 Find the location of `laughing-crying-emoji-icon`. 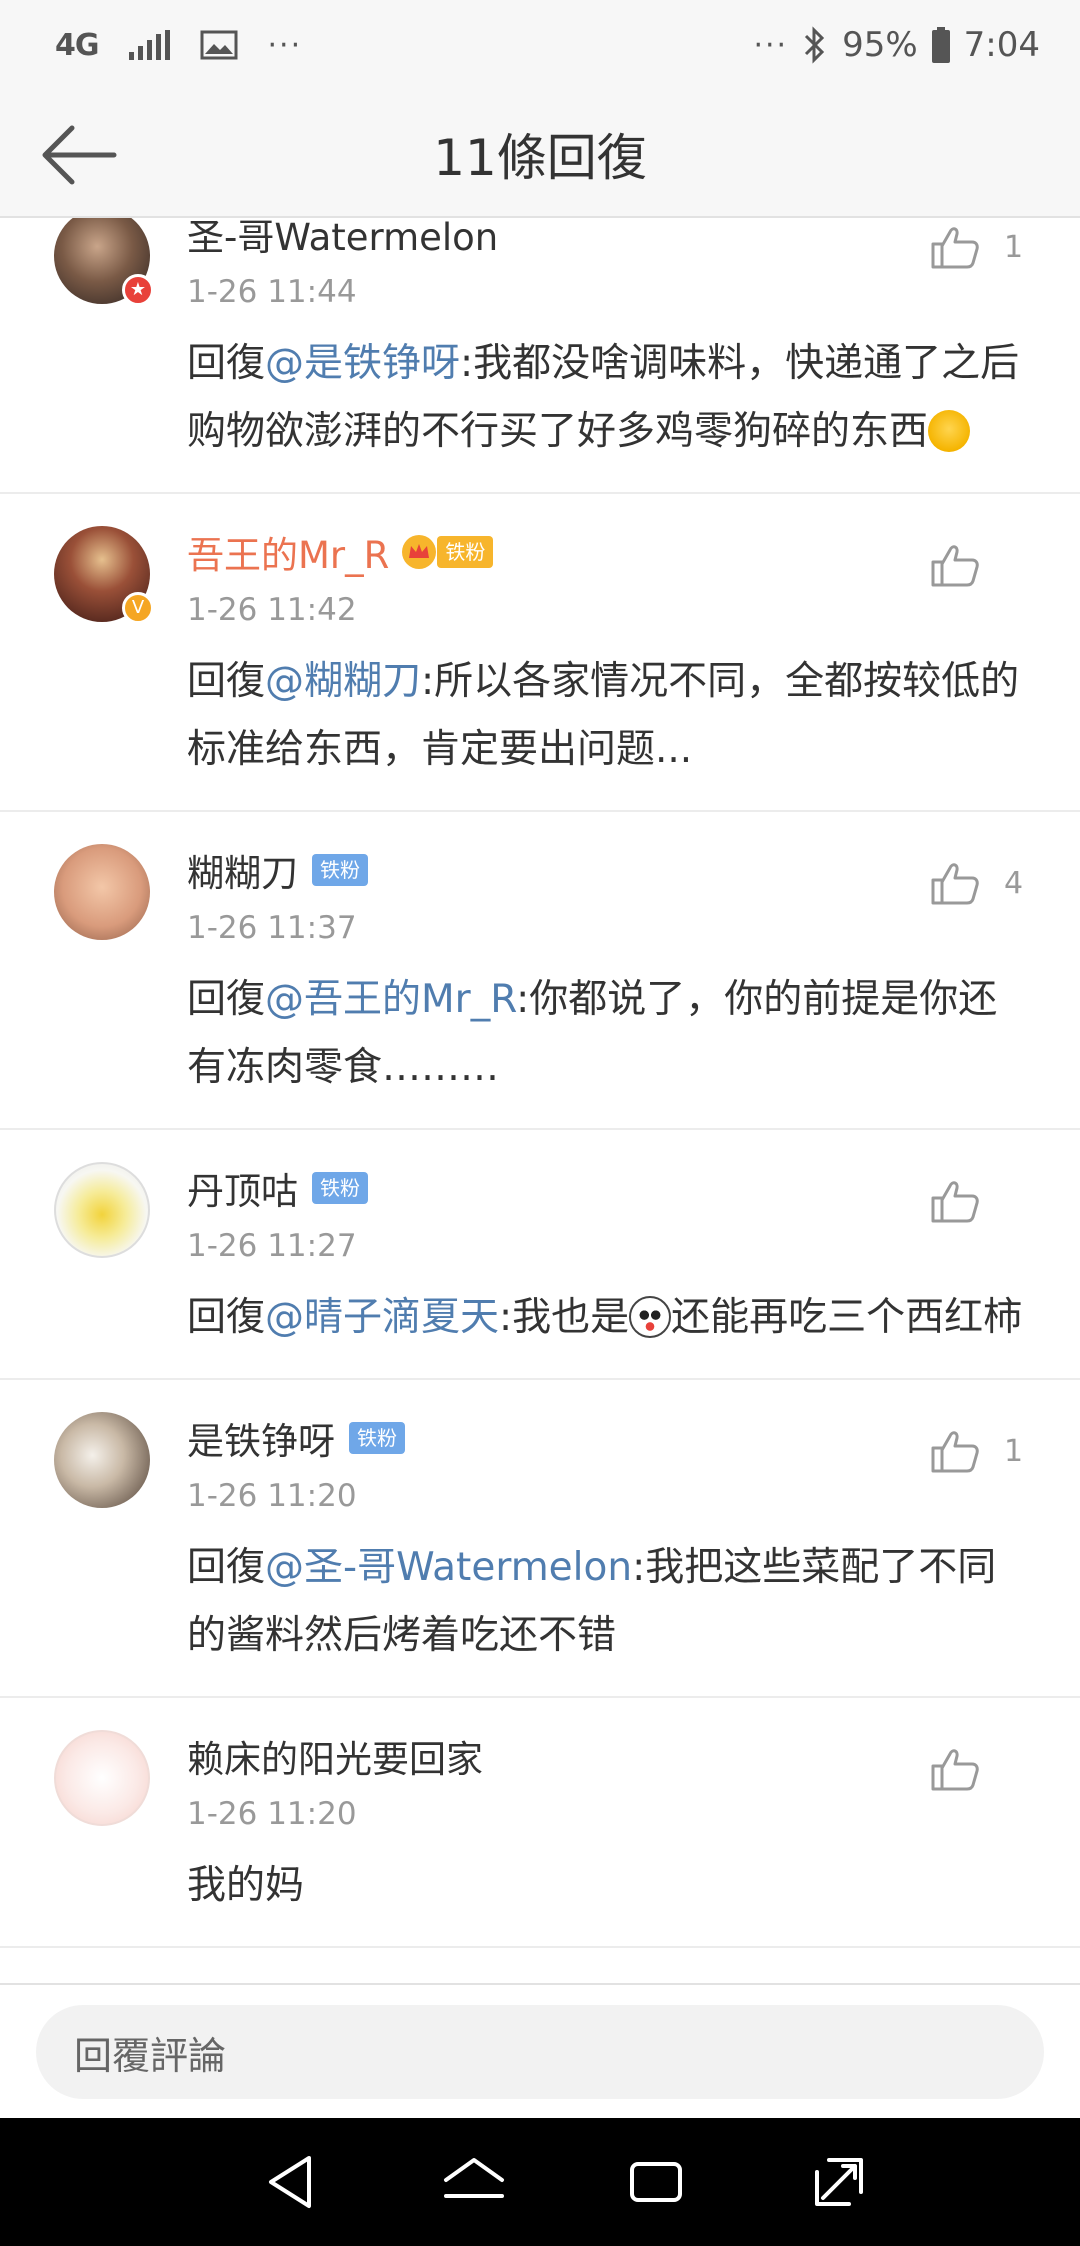

laughing-crying-emoji-icon is located at coordinates (949, 431).